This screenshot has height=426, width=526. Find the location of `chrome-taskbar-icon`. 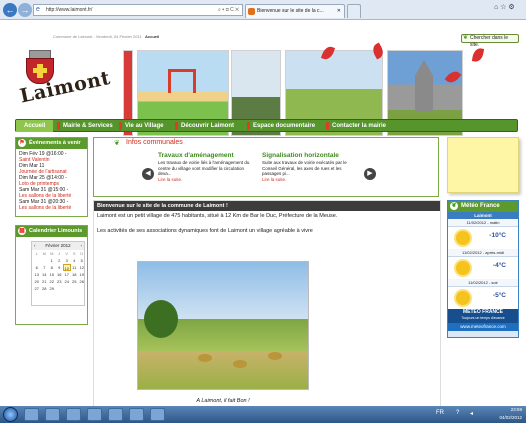

chrome-taskbar-icon is located at coordinates (157, 414).